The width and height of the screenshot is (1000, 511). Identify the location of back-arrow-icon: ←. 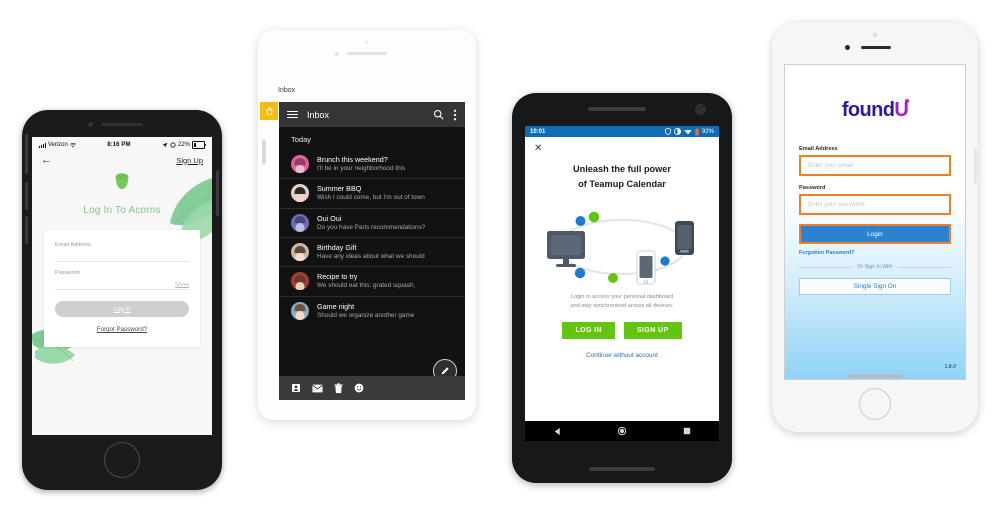
(46, 160).